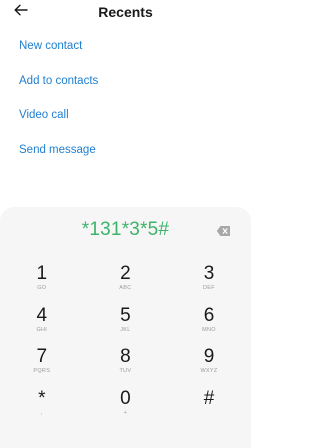 This screenshot has width=320, height=448. What do you see at coordinates (209, 273) in the screenshot?
I see `key-digit: 3` at bounding box center [209, 273].